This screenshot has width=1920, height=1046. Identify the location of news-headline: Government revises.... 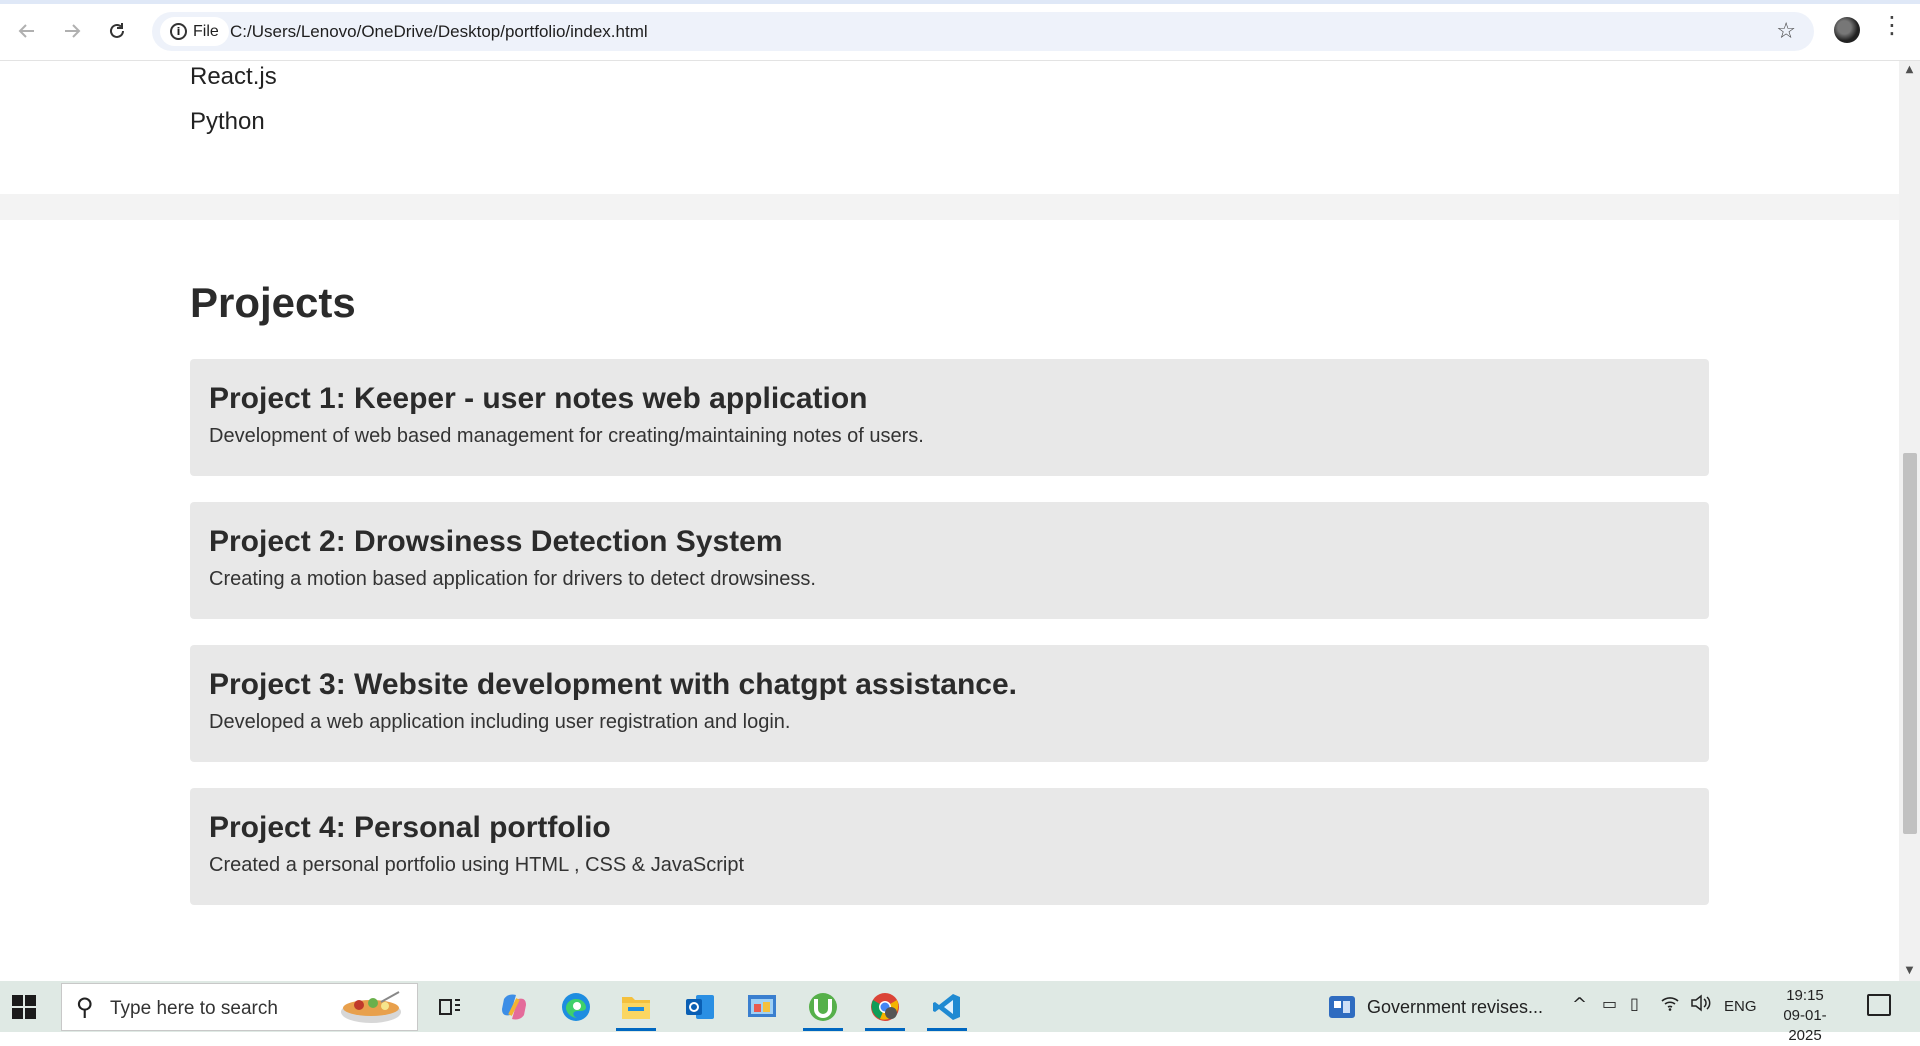
(1455, 1006).